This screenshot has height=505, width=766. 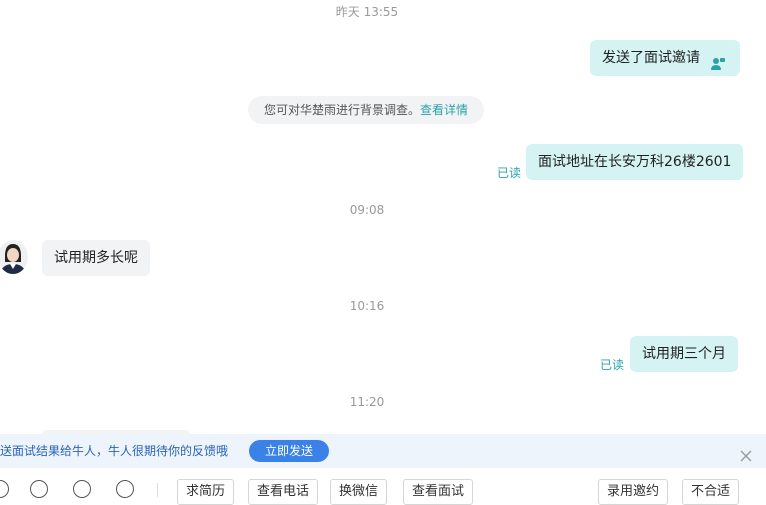 I want to click on timestamp: 昨天 13:55, so click(x=367, y=12).